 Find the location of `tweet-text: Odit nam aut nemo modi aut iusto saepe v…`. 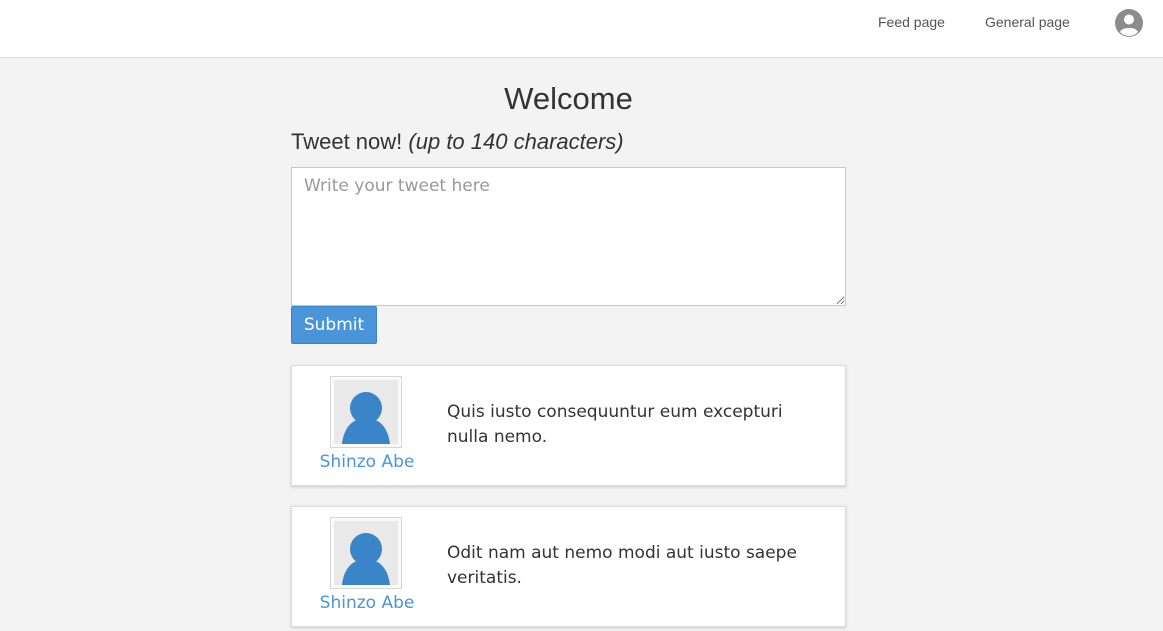

tweet-text: Odit nam aut nemo modi aut iusto saepe v… is located at coordinates (622, 565).